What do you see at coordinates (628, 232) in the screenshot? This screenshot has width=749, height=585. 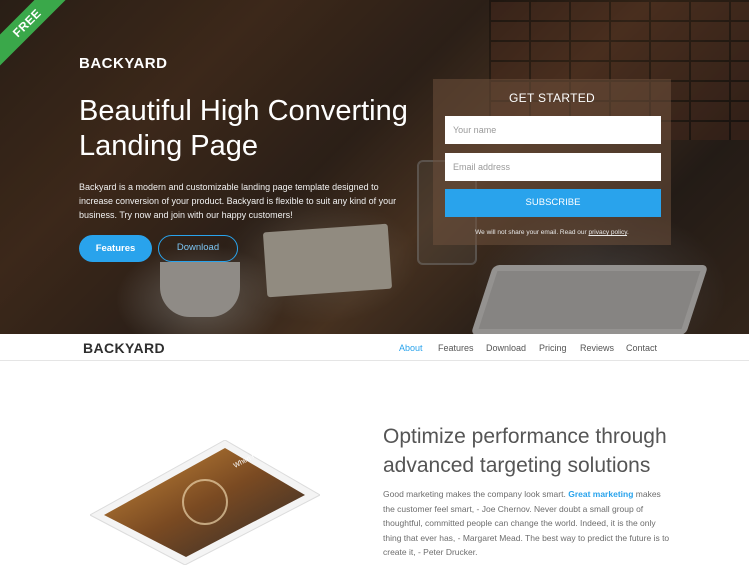 I see `privacy-note-end: .` at bounding box center [628, 232].